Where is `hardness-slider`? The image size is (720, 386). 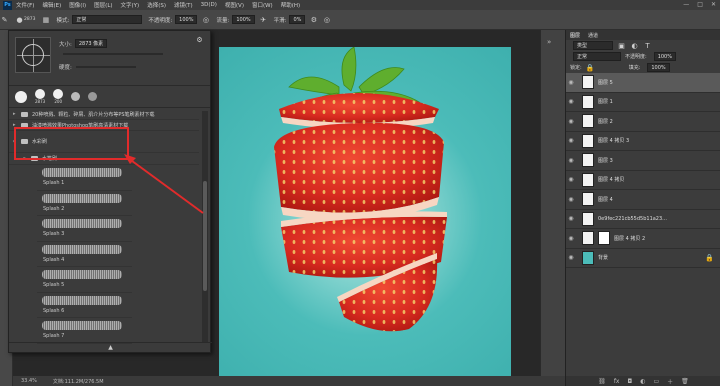
hardness-slider is located at coordinates (105, 67).